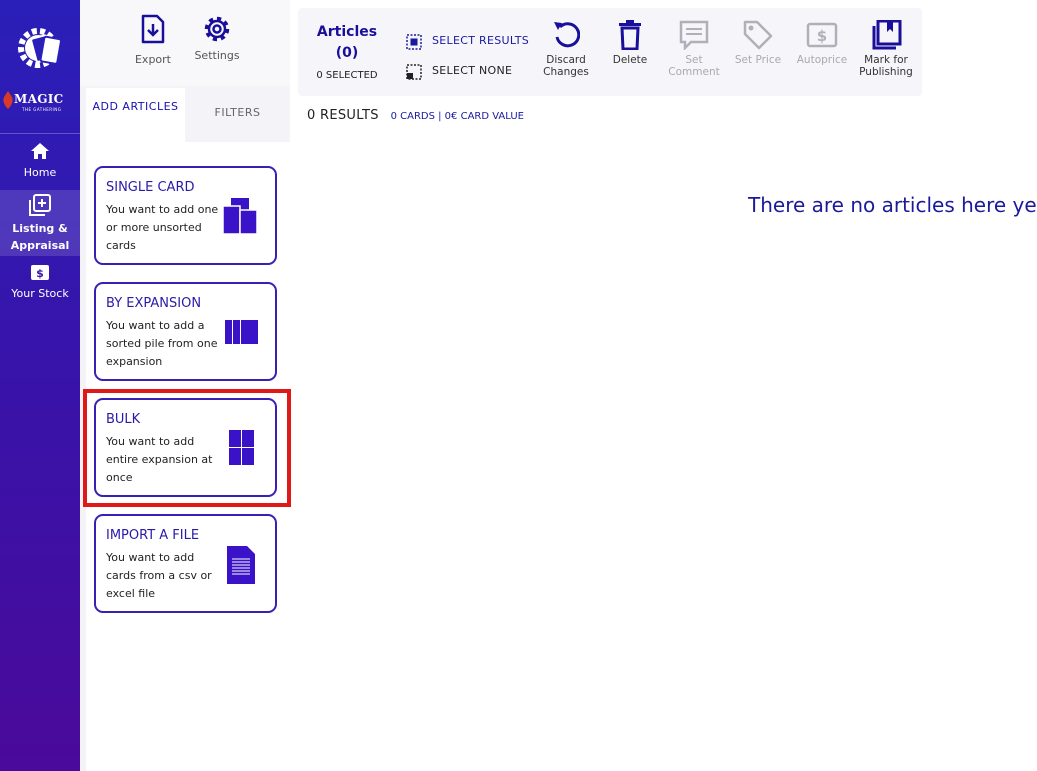 The image size is (1037, 771). Describe the element at coordinates (8, 100) in the screenshot. I see `flame-icon` at that location.